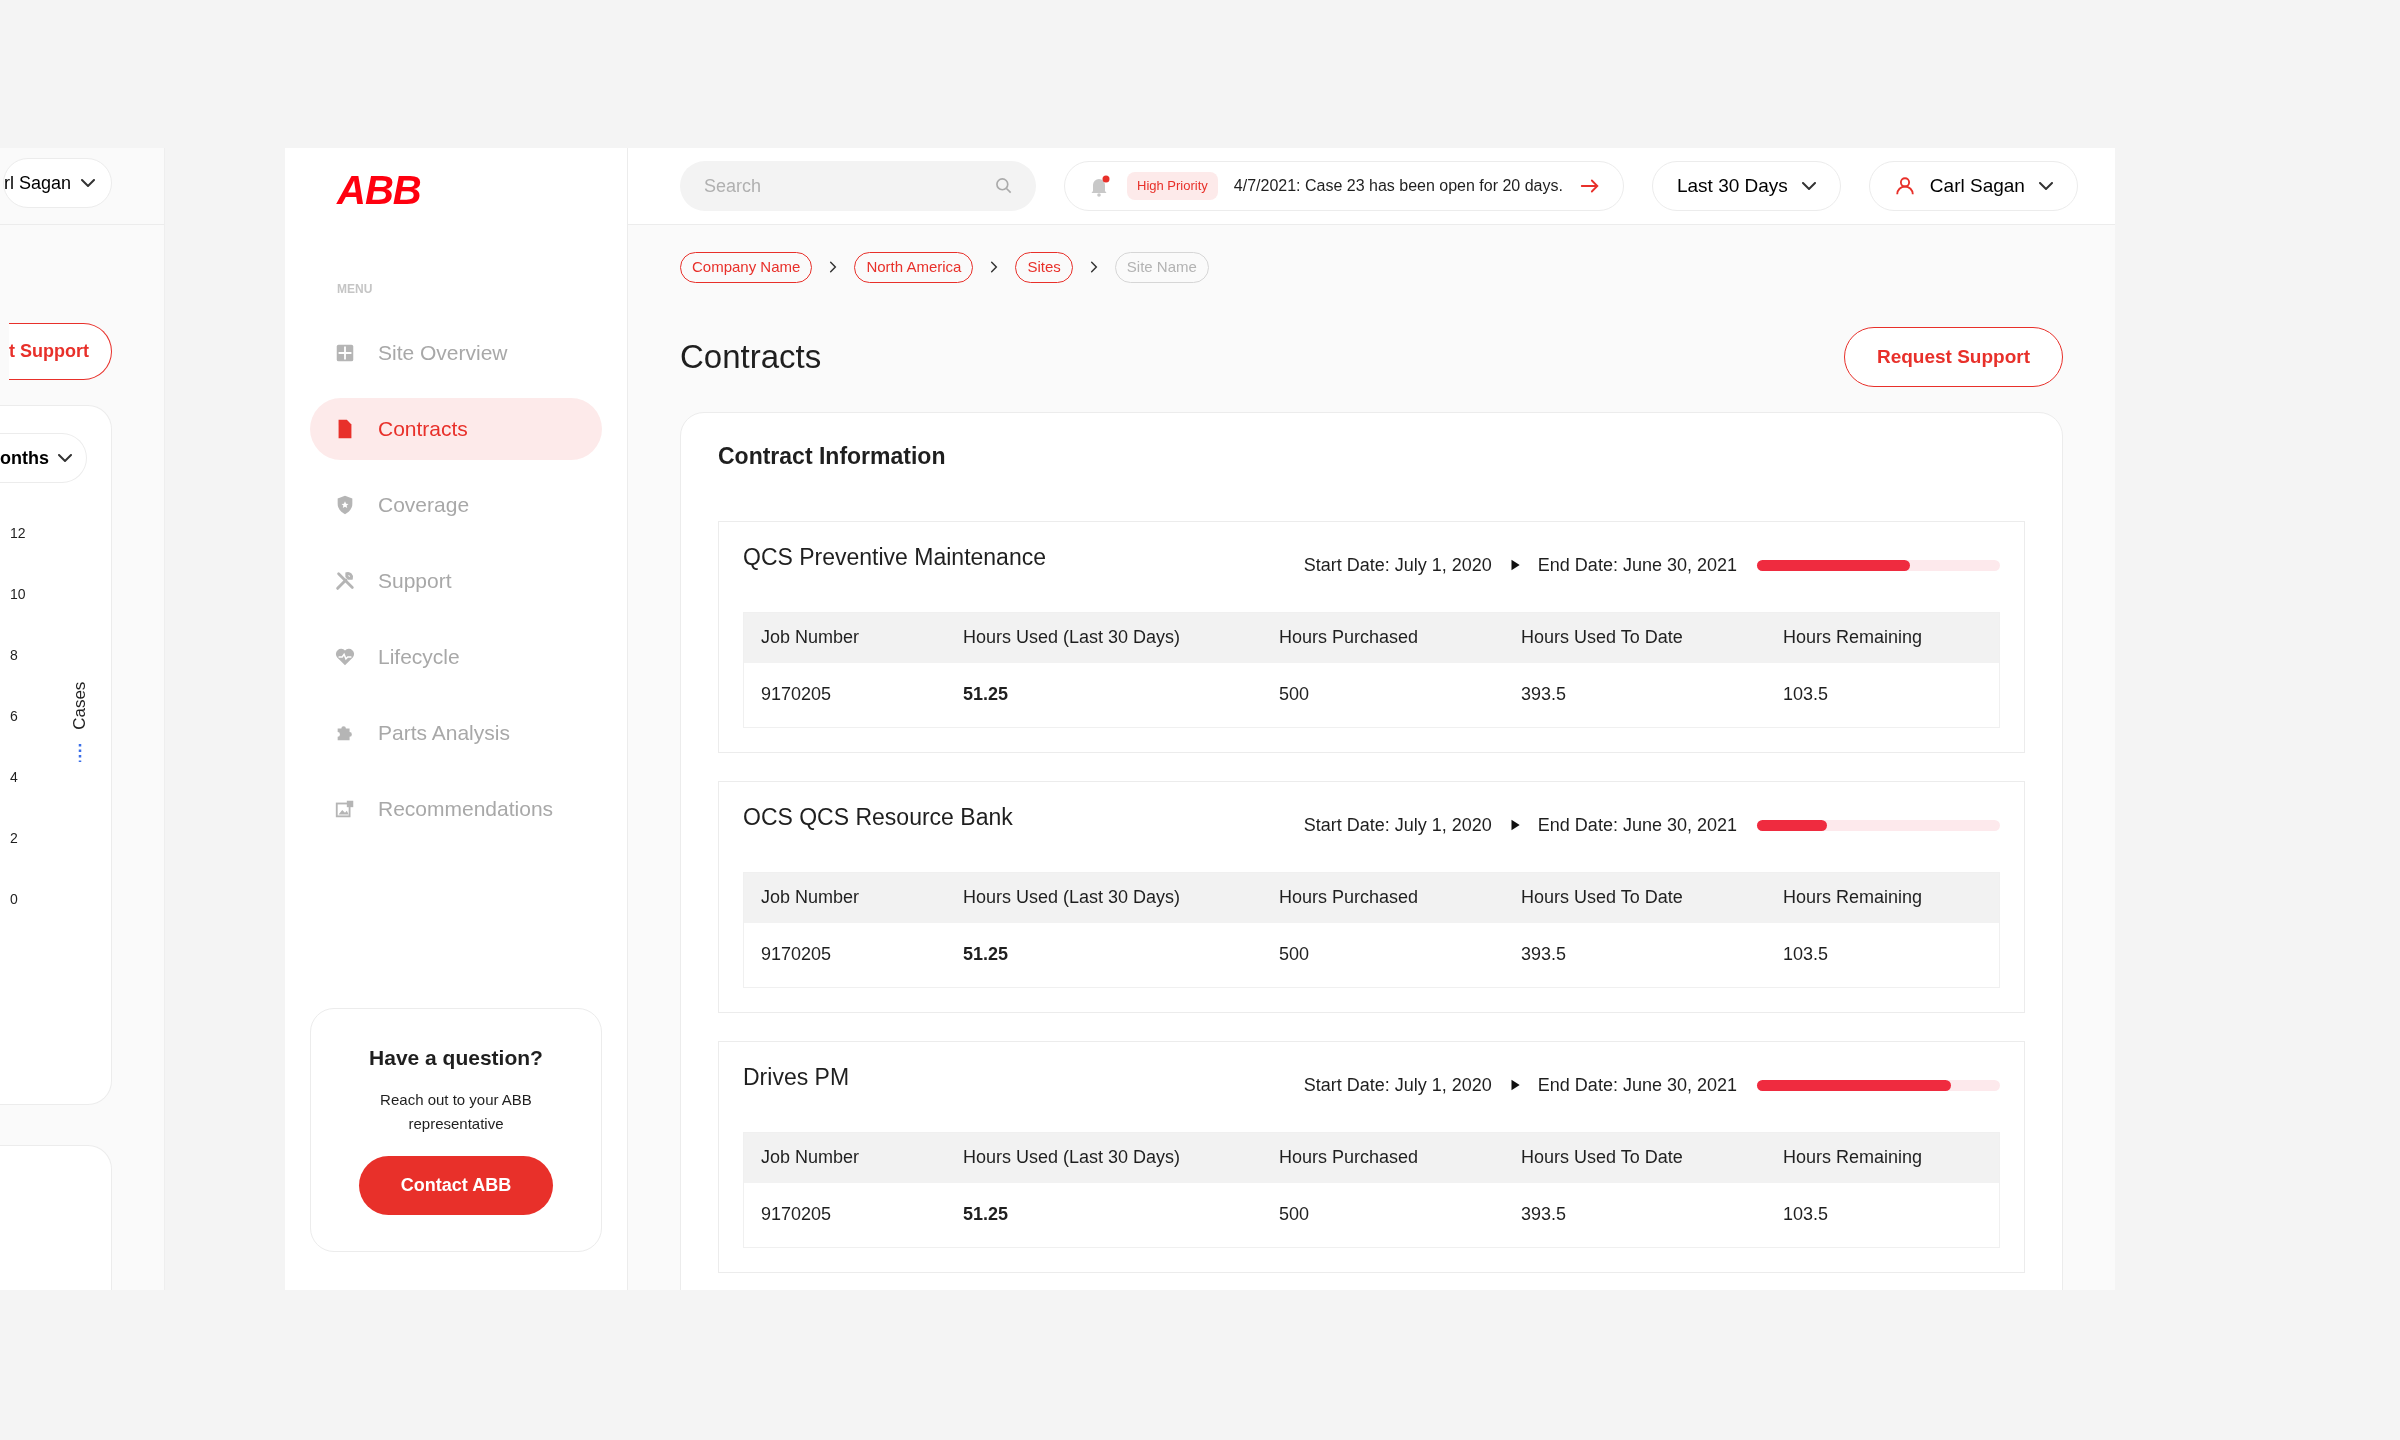 The image size is (2400, 1440). What do you see at coordinates (14, 716) in the screenshot?
I see `axis-tick-label: 6` at bounding box center [14, 716].